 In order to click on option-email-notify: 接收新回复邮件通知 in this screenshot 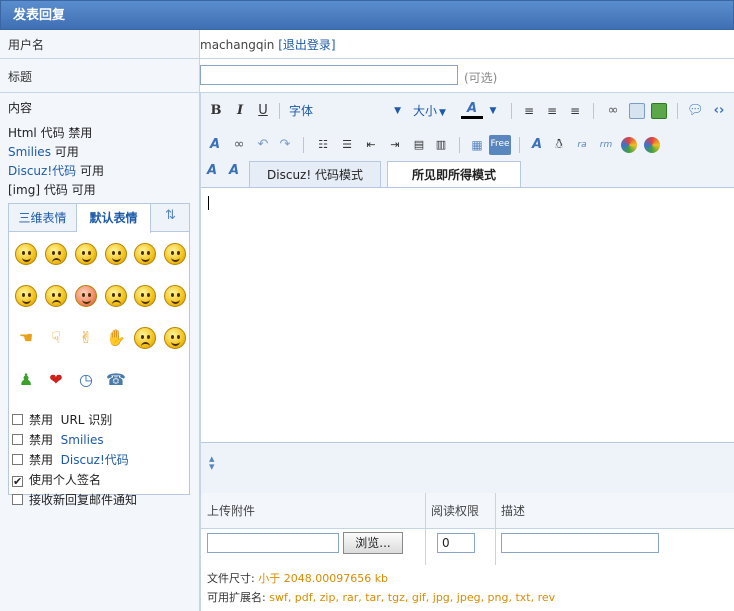, I will do `click(74, 499)`.